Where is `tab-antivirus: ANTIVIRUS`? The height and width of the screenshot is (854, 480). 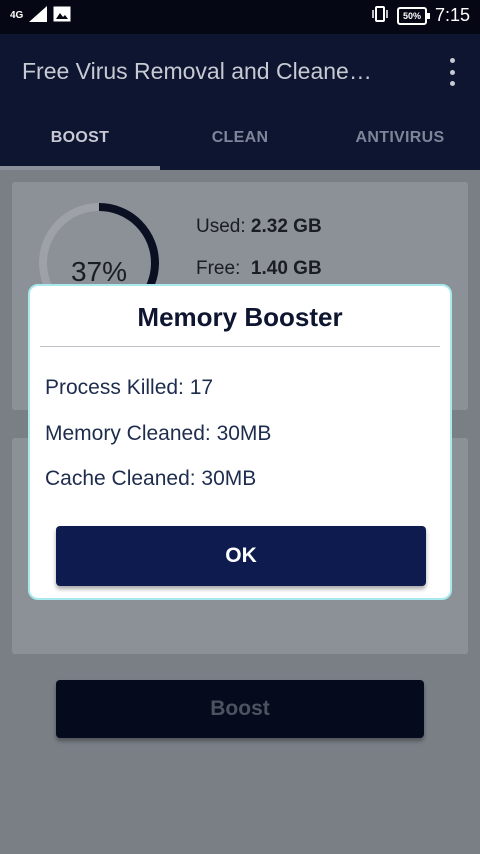 tab-antivirus: ANTIVIRUS is located at coordinates (400, 144).